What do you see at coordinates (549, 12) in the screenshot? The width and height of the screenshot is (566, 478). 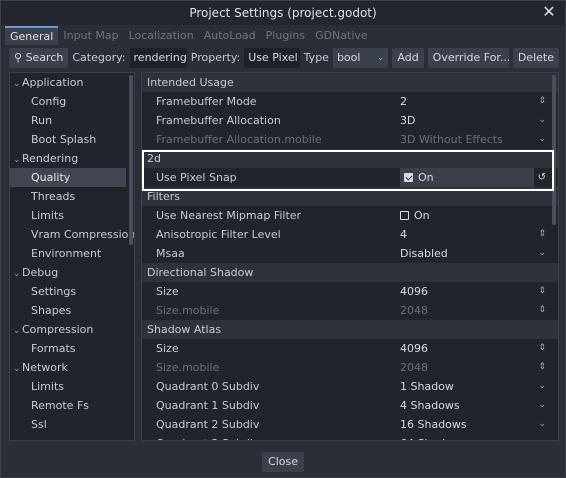 I see `close-icon: ✕` at bounding box center [549, 12].